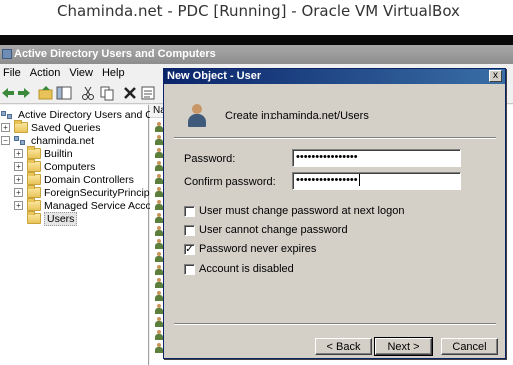 This screenshot has width=513, height=365. Describe the element at coordinates (48, 73) in the screenshot. I see `menu-action: Action` at that location.